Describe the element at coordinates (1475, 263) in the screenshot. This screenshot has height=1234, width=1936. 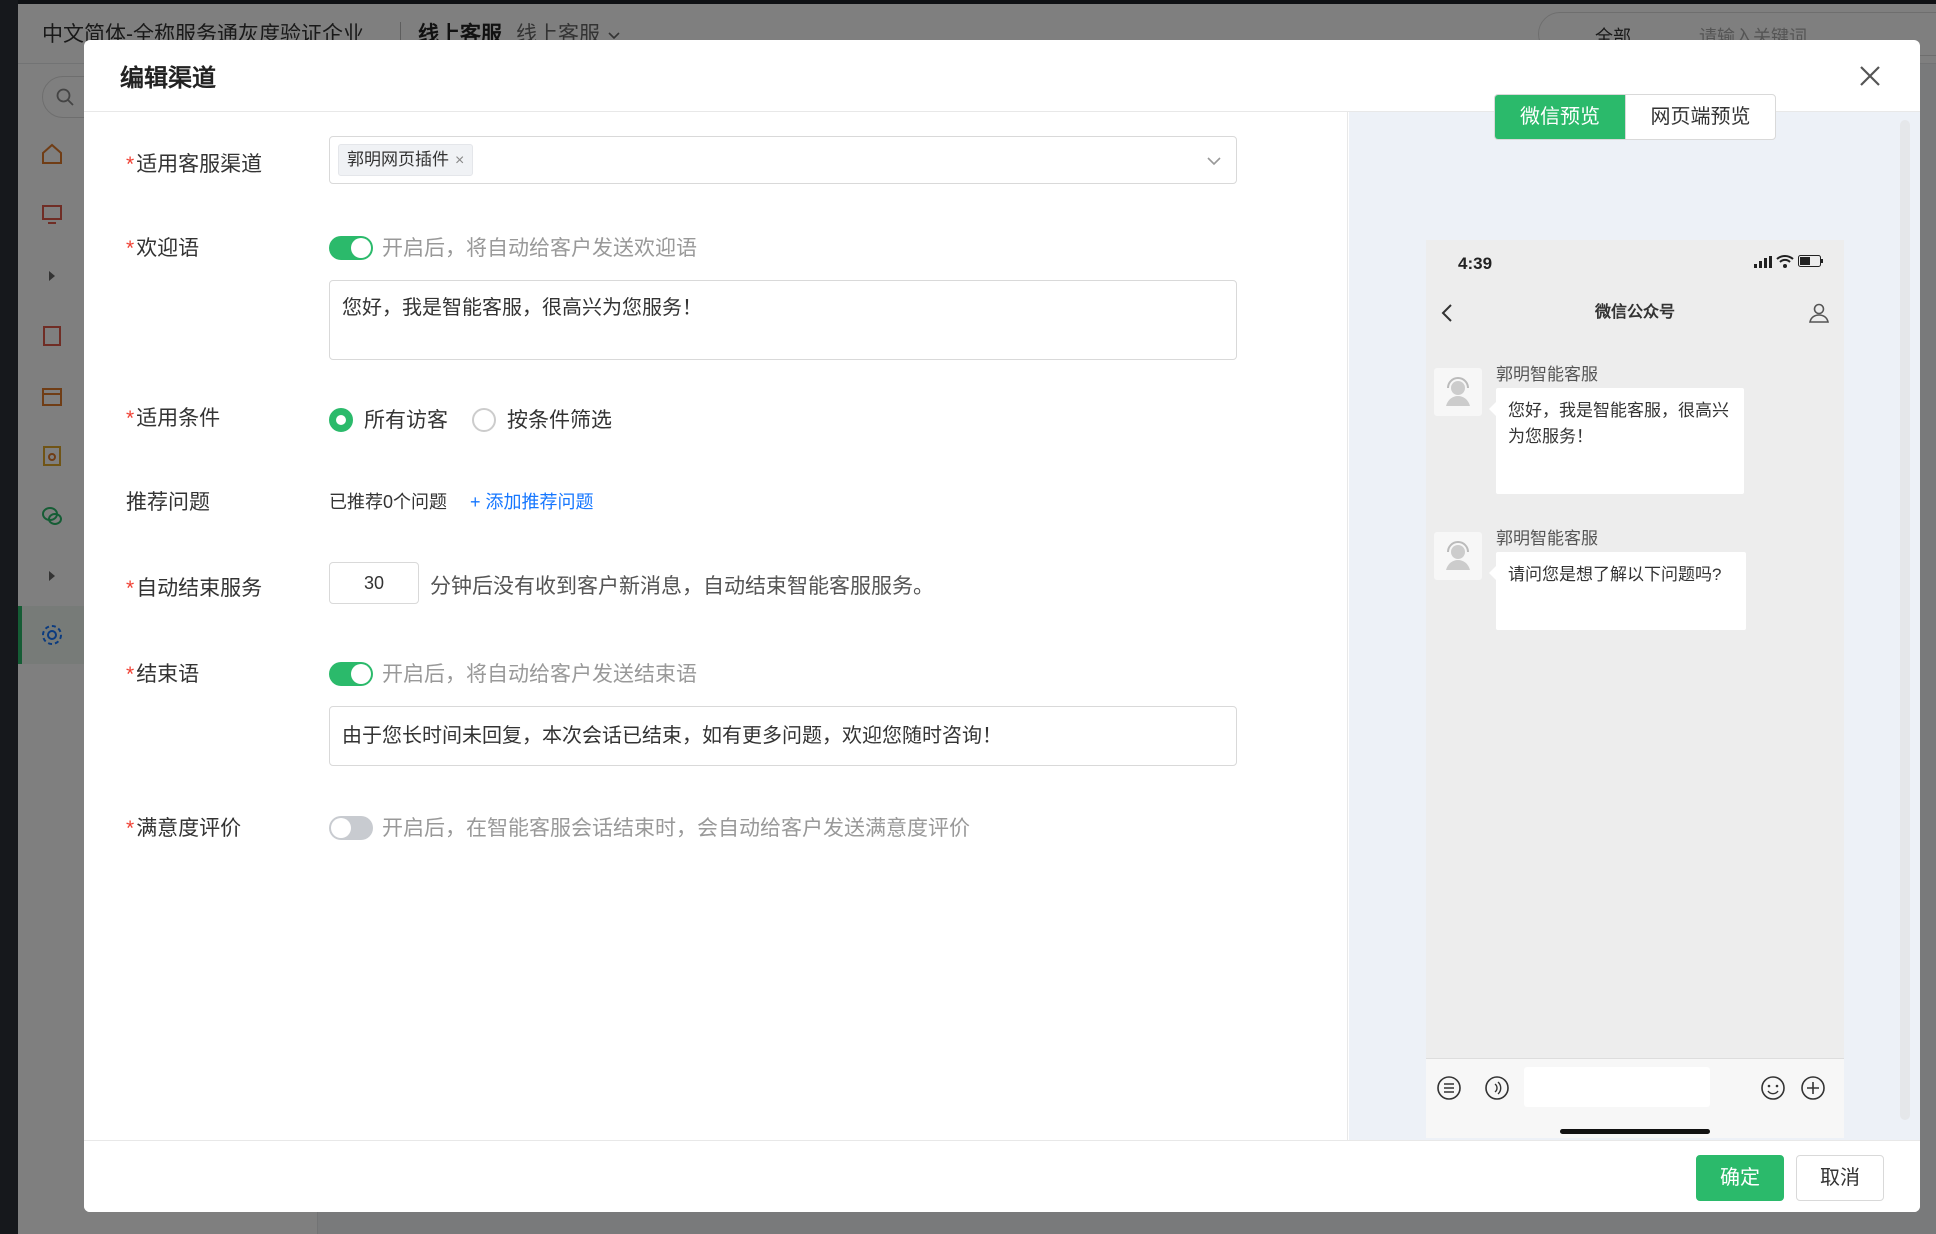
I see `phone-time: 4:39` at that location.